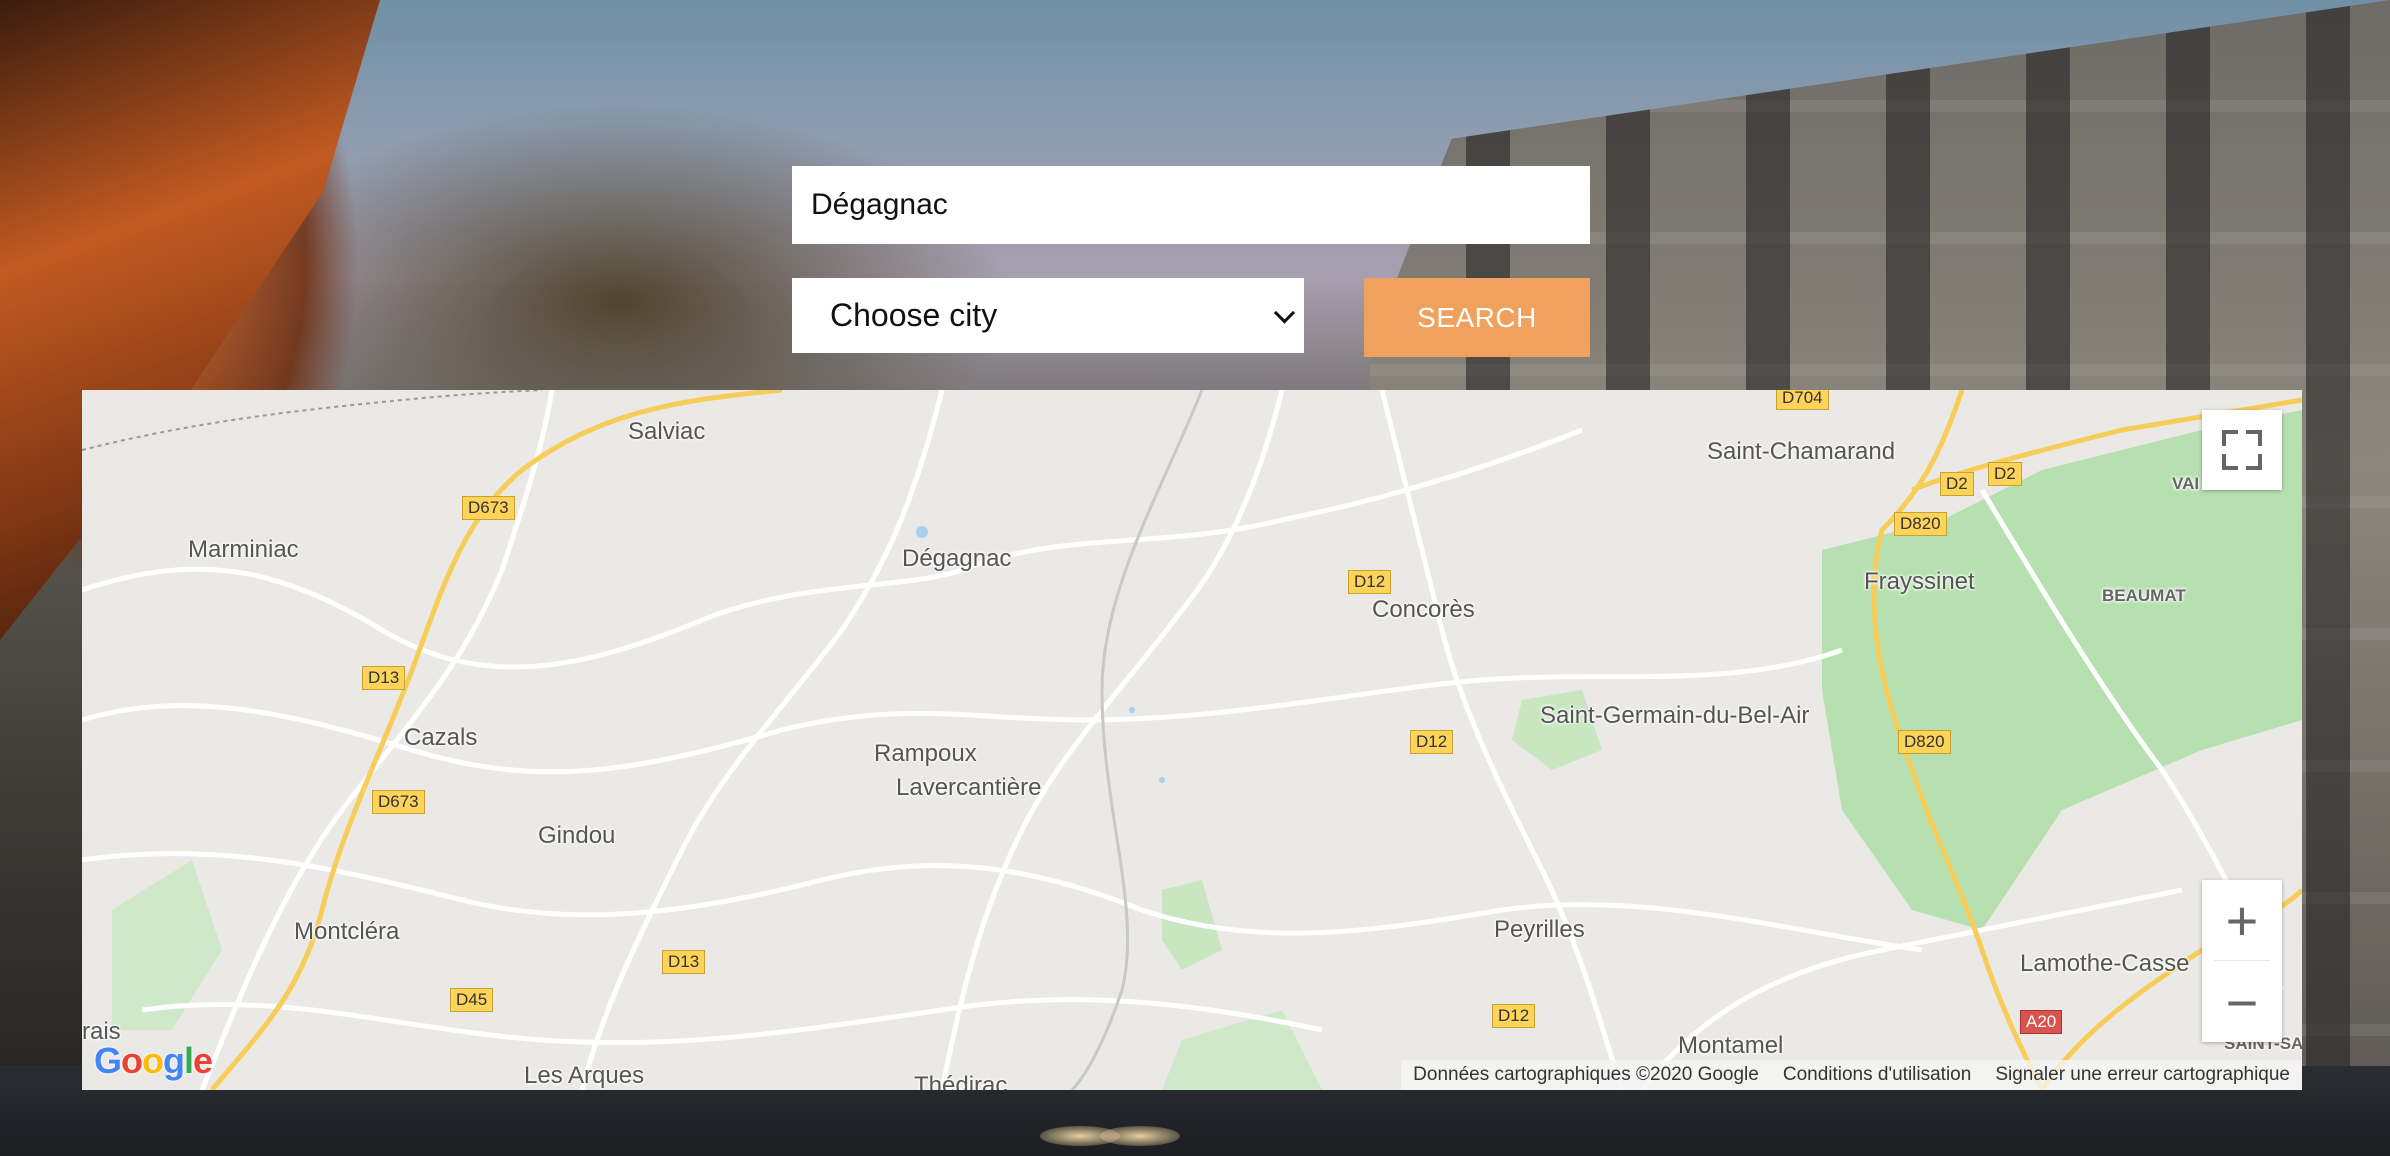  What do you see at coordinates (1877, 1075) in the screenshot?
I see `terms-link: Conditions d'utilisation` at bounding box center [1877, 1075].